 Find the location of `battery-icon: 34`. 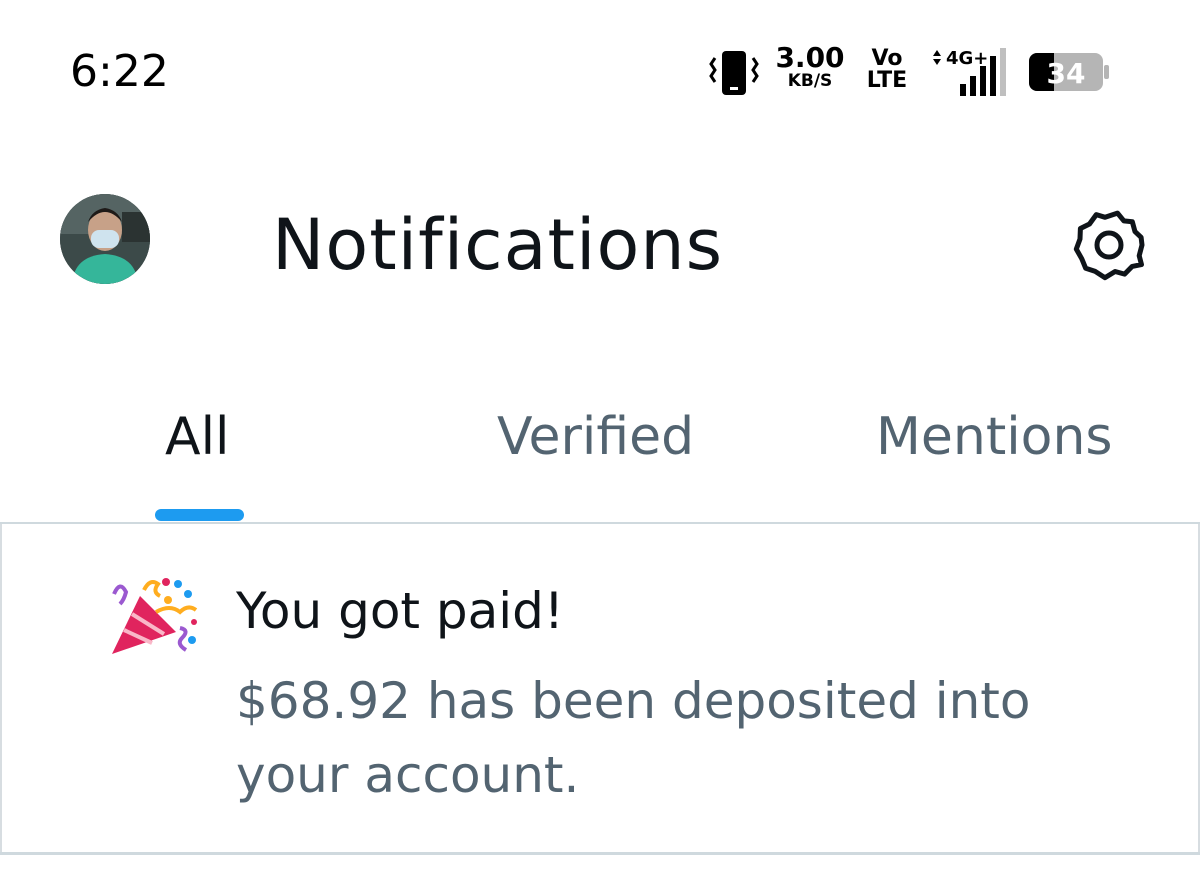

battery-icon: 34 is located at coordinates (1069, 72).